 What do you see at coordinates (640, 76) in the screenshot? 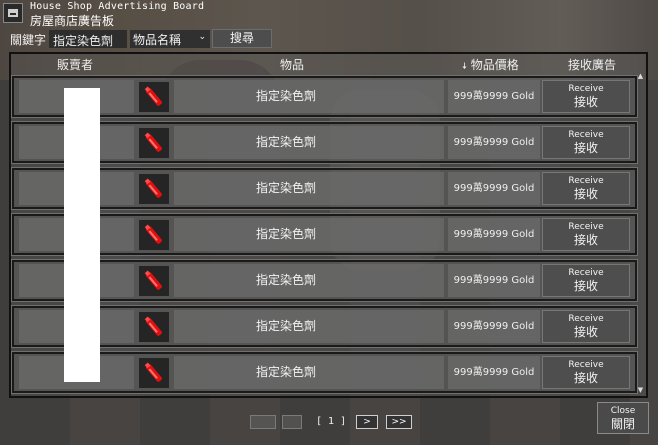
I see `scroll-up-icon: ▲` at bounding box center [640, 76].